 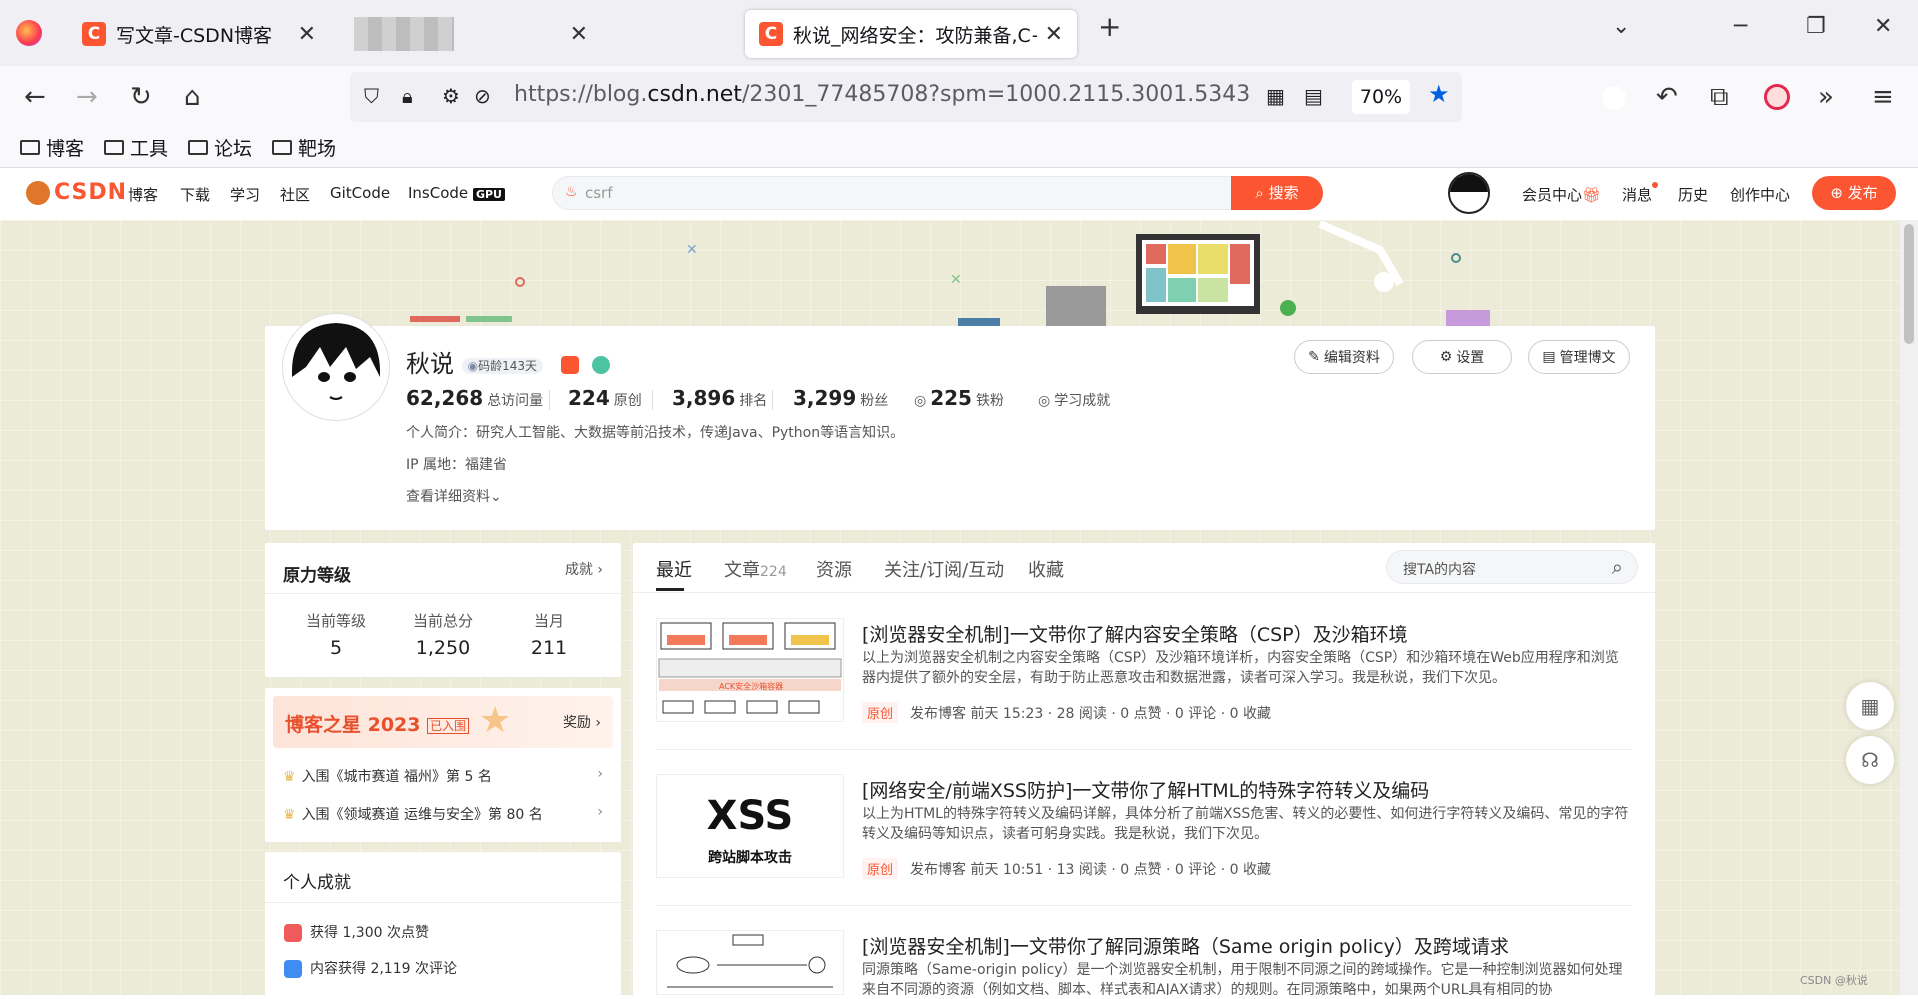 I want to click on star-item: ♛ 入围《城市赛道 福州》第 5 名 ›, so click(x=443, y=776).